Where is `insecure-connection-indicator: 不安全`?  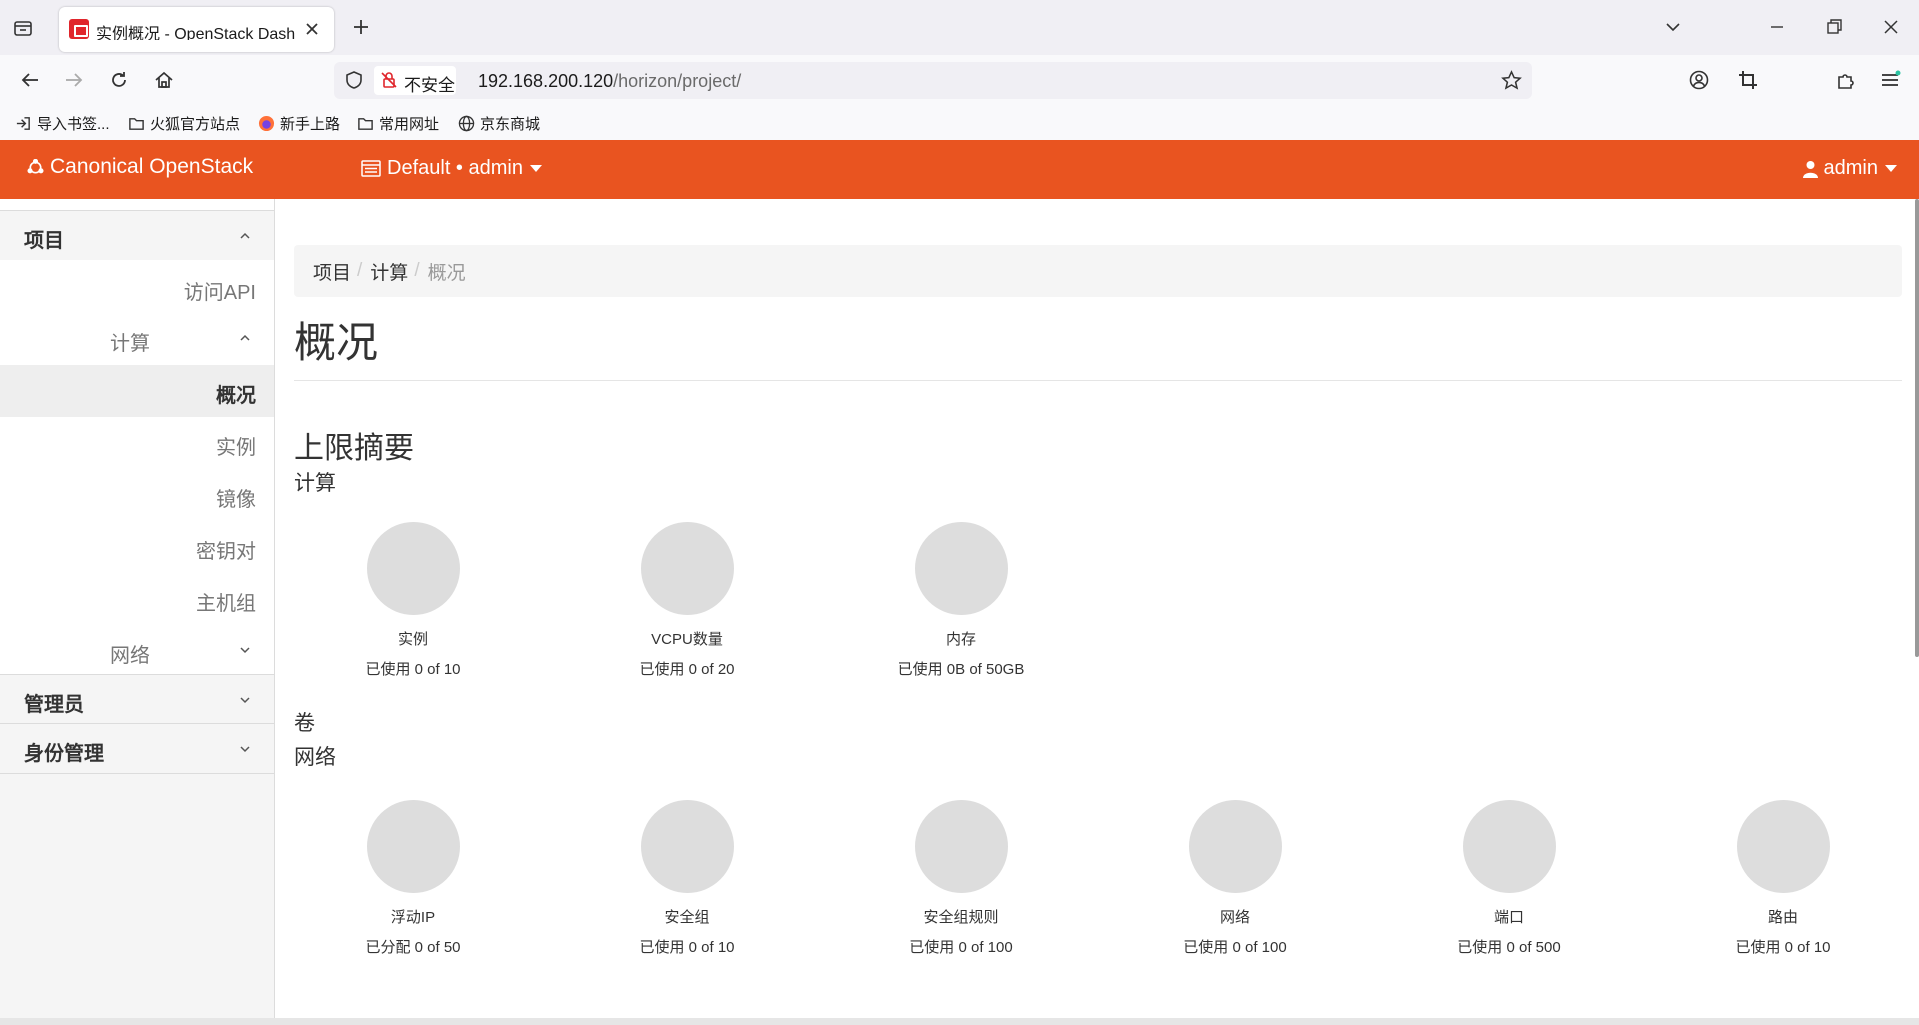
insecure-connection-indicator: 不安全 is located at coordinates (415, 80).